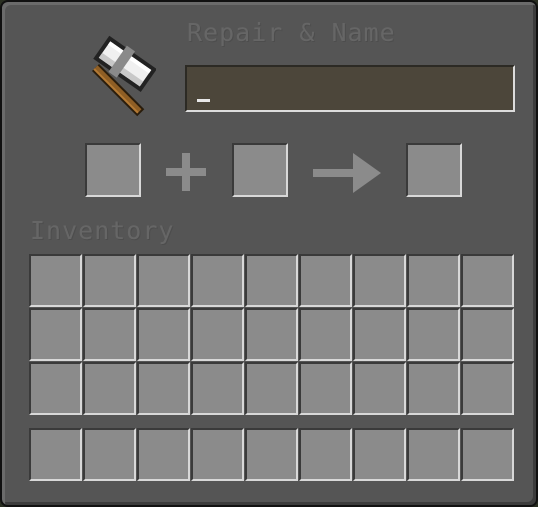 The width and height of the screenshot is (538, 507). I want to click on arrow-right-icon, so click(347, 173).